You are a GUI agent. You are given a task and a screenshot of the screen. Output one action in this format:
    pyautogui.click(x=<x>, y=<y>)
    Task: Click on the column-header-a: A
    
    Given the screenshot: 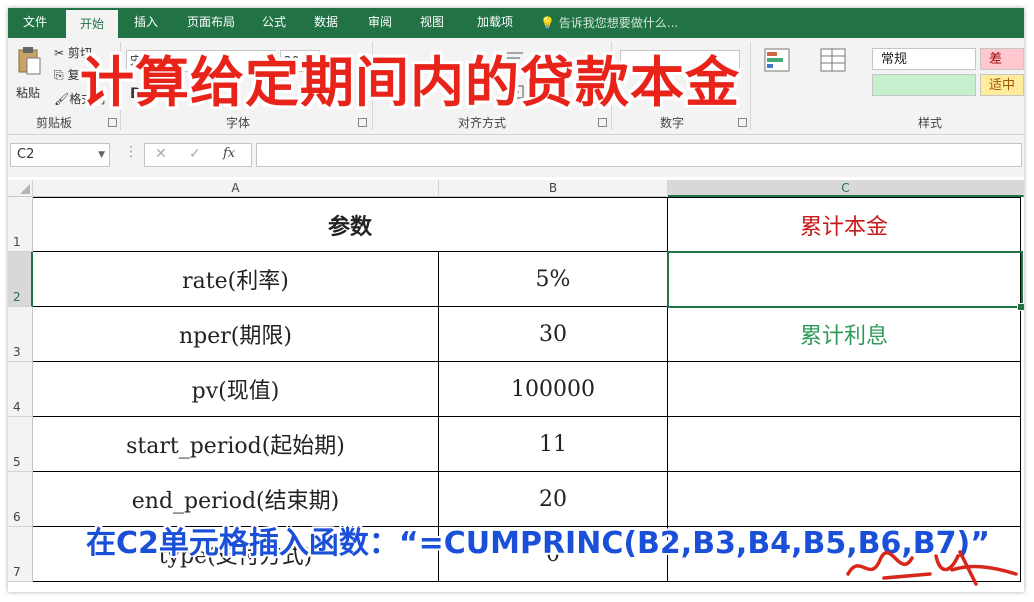 What is the action you would take?
    pyautogui.click(x=236, y=188)
    